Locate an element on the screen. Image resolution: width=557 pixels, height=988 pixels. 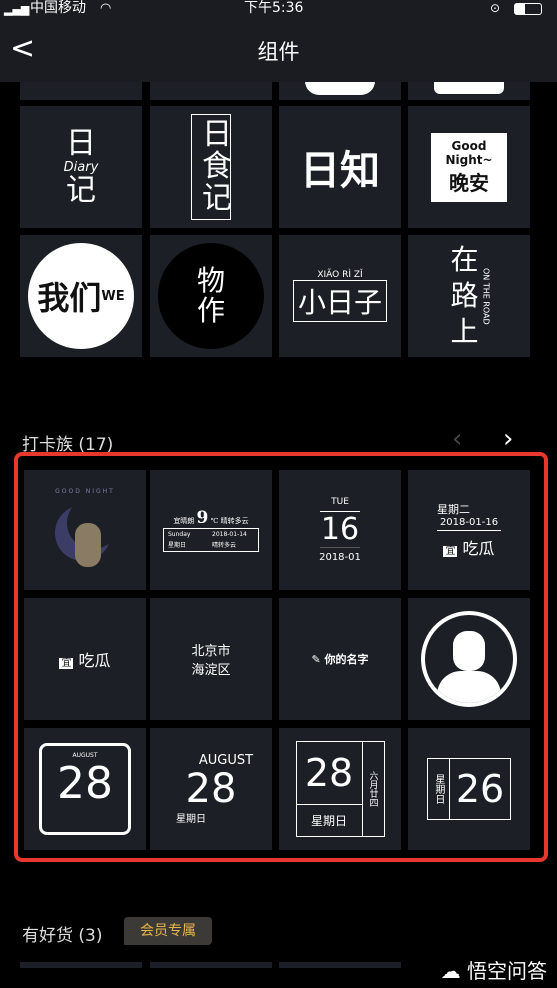
carrier: 中国移动 is located at coordinates (58, 8).